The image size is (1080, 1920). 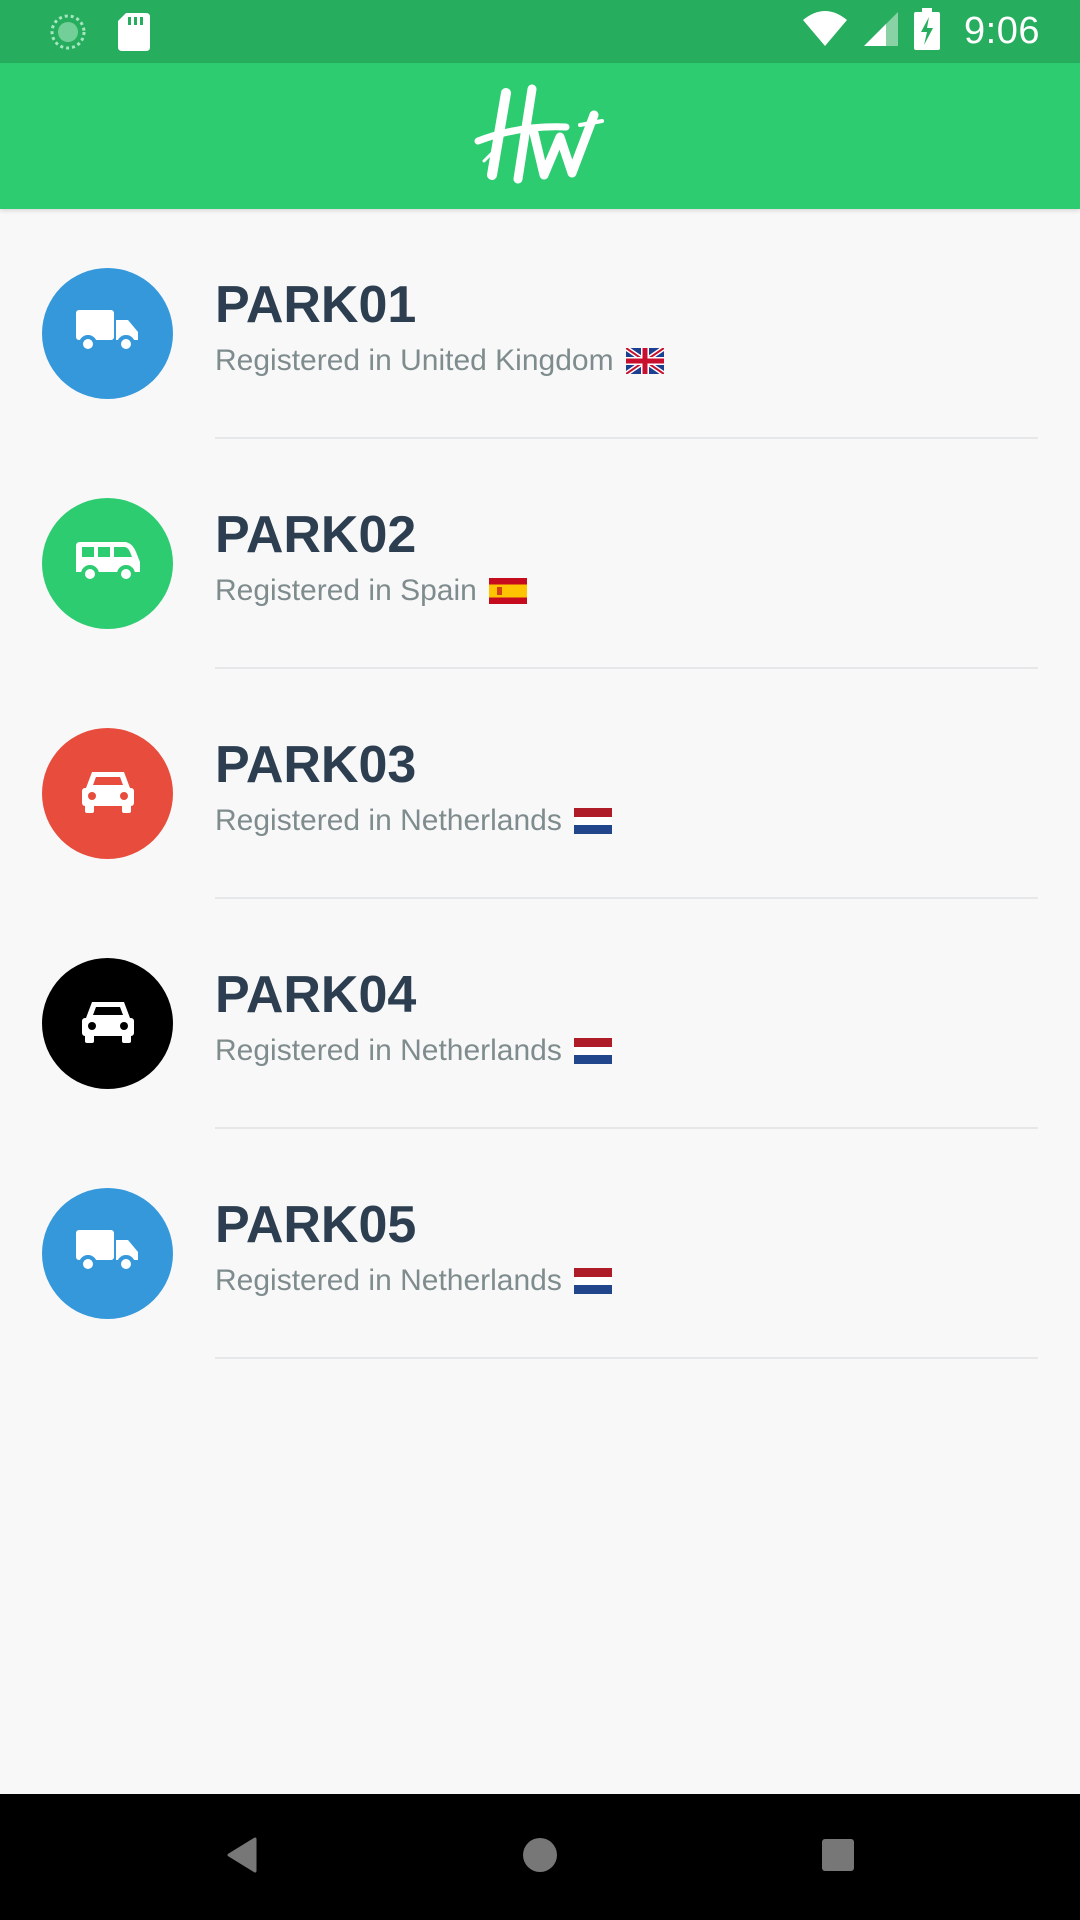 I want to click on status-time: 9:06, so click(x=1002, y=31).